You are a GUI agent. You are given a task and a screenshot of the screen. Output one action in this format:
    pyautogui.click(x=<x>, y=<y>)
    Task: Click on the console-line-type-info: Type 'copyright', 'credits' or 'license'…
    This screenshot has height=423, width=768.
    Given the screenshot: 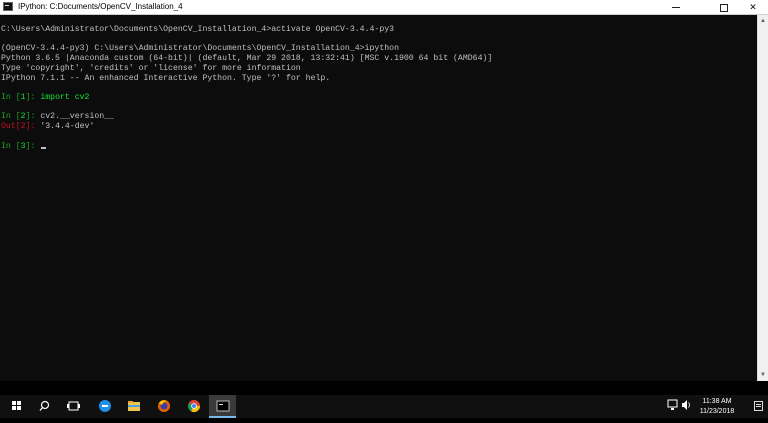 What is the action you would take?
    pyautogui.click(x=151, y=68)
    